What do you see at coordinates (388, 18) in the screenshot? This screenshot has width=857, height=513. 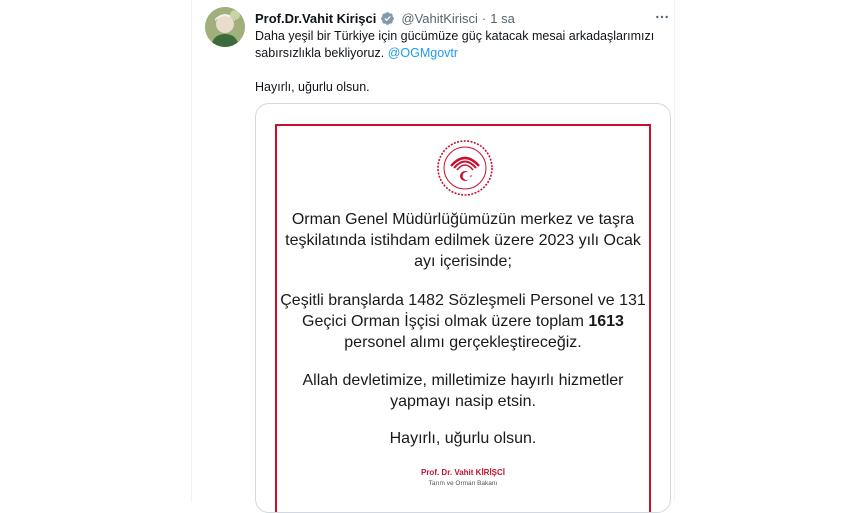 I see `verified-badge-icon` at bounding box center [388, 18].